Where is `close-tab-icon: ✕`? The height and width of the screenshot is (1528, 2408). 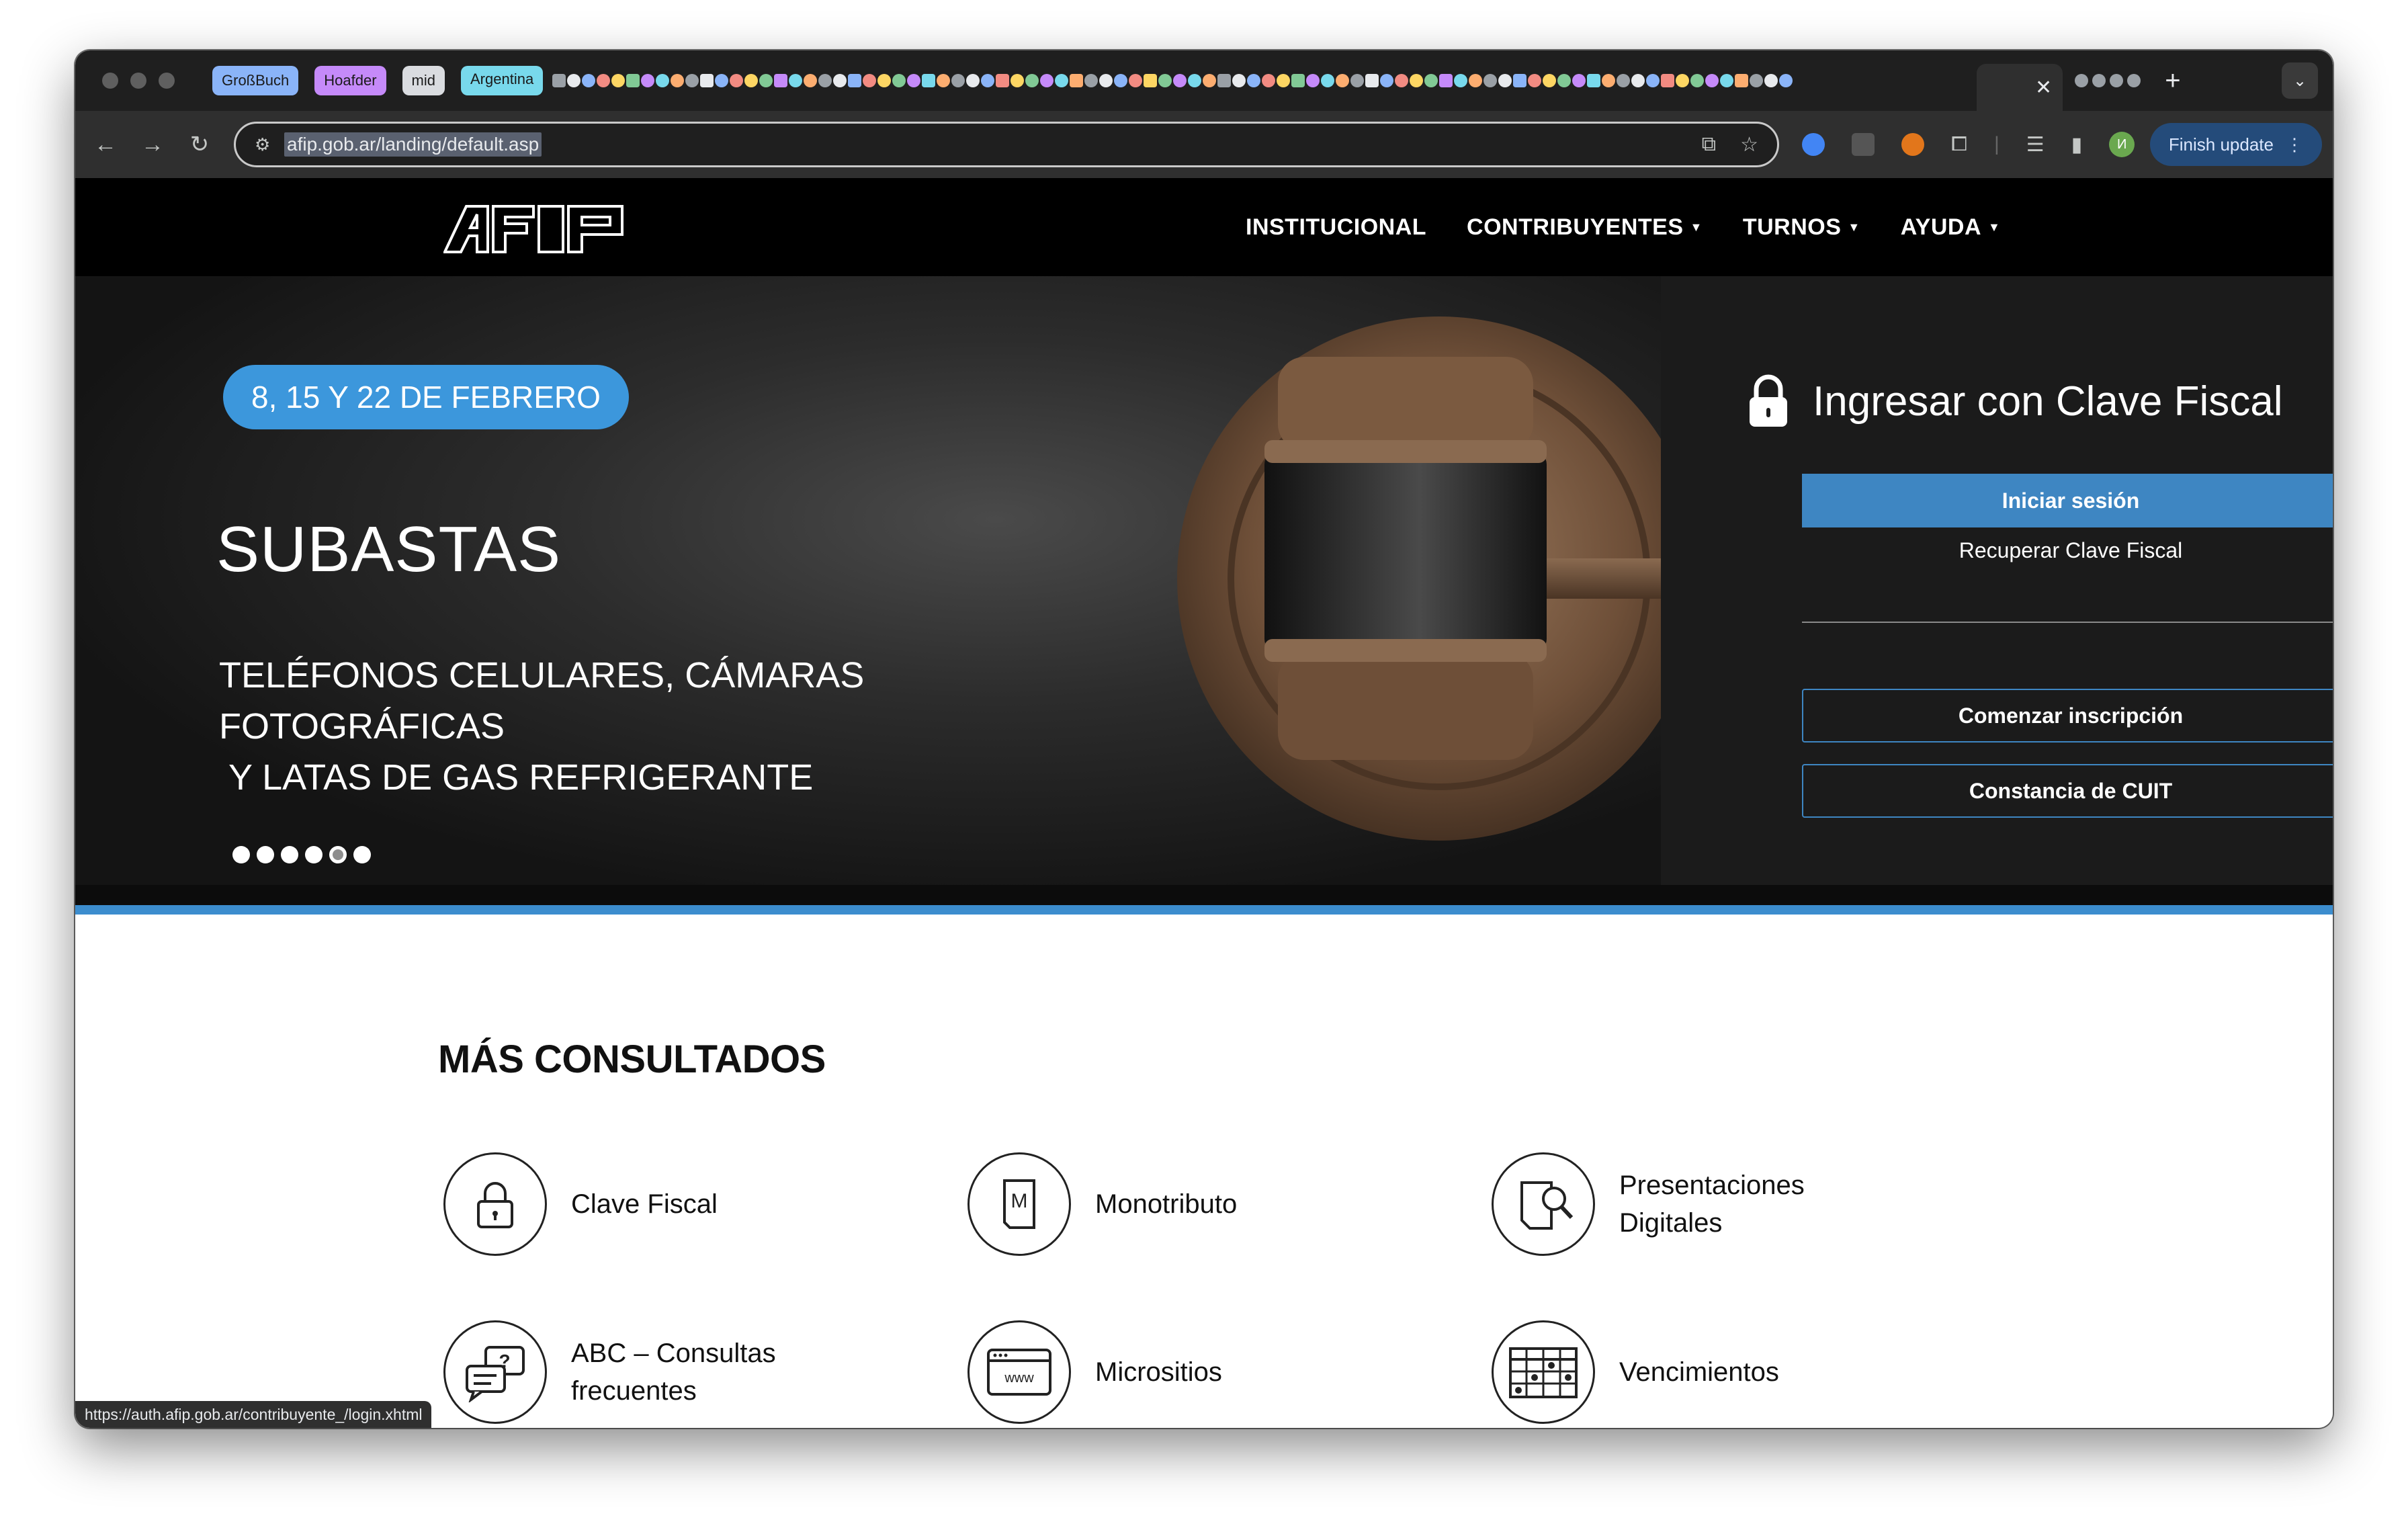
close-tab-icon: ✕ is located at coordinates (2043, 87).